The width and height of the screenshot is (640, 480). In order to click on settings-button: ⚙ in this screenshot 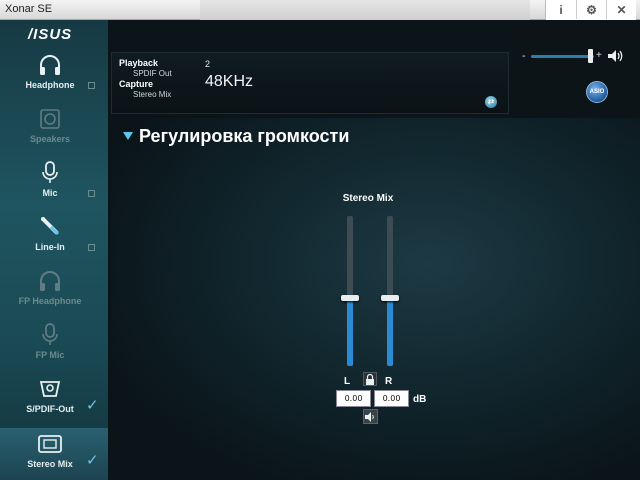, I will do `click(591, 9)`.